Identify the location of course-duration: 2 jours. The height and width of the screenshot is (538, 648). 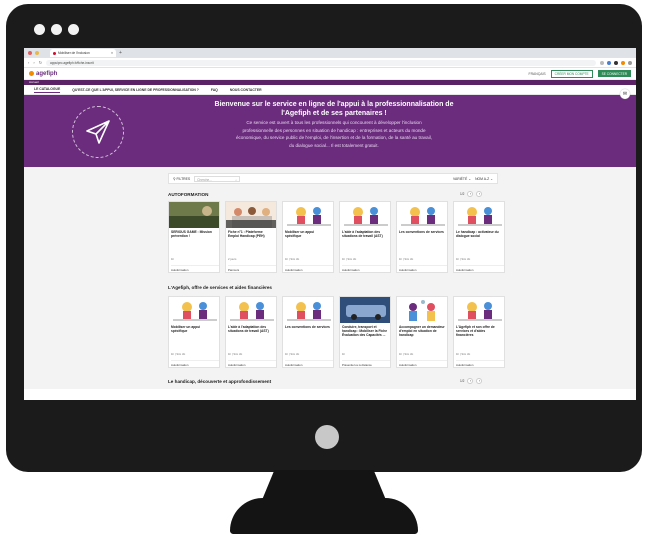
(232, 259).